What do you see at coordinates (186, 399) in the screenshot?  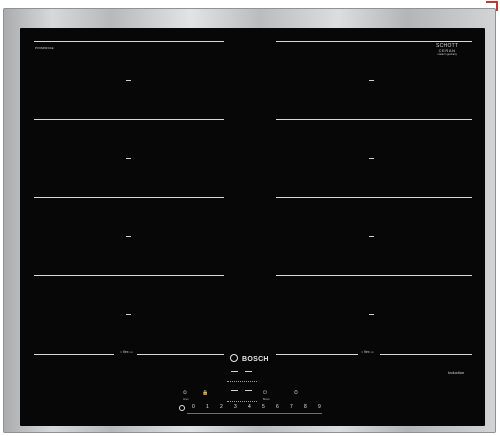 I see `timer-label: timer` at bounding box center [186, 399].